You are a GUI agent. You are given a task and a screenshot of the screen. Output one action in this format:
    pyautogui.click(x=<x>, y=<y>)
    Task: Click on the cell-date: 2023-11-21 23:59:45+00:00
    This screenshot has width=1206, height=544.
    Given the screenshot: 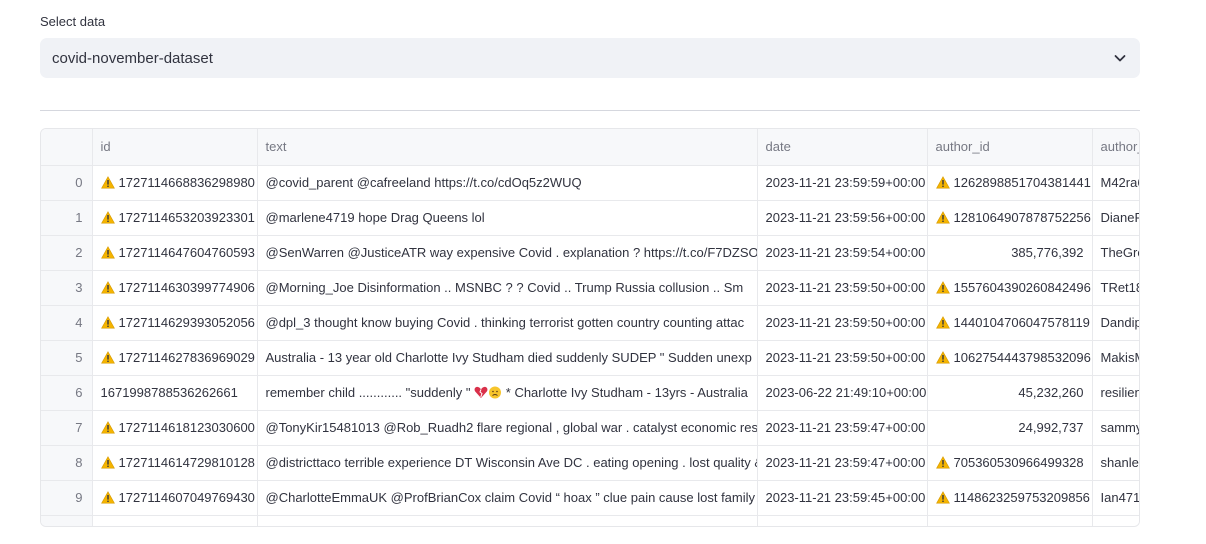 What is the action you would take?
    pyautogui.click(x=842, y=498)
    